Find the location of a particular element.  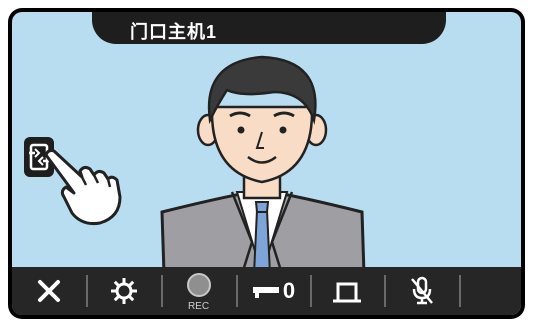

option-button is located at coordinates (347, 291).